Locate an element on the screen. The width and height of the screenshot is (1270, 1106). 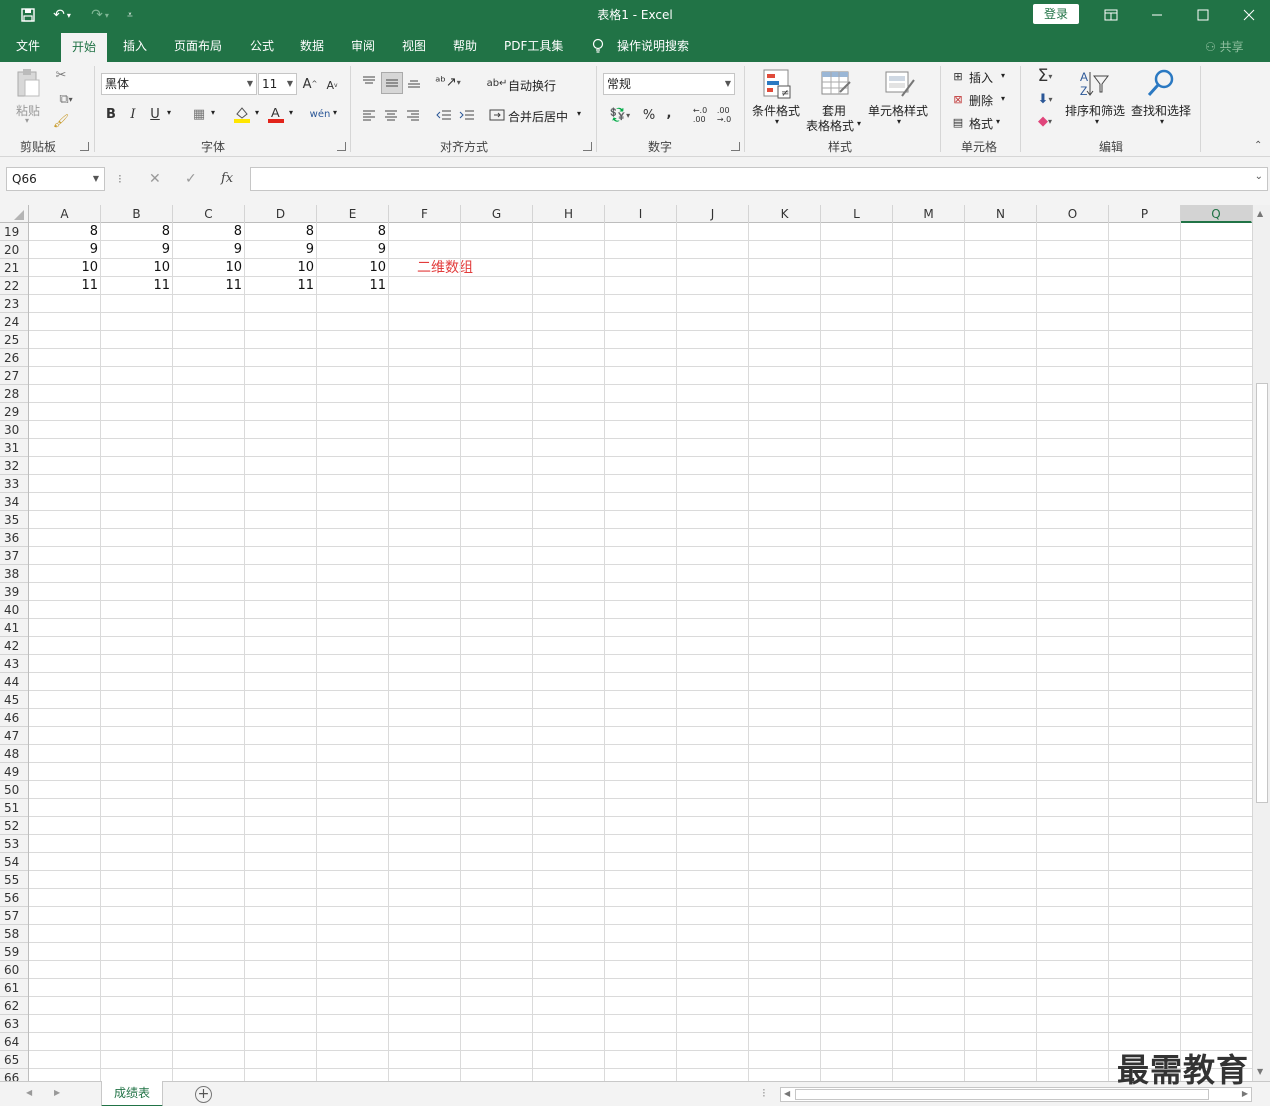
formula-input: ⌄ is located at coordinates (759, 179).